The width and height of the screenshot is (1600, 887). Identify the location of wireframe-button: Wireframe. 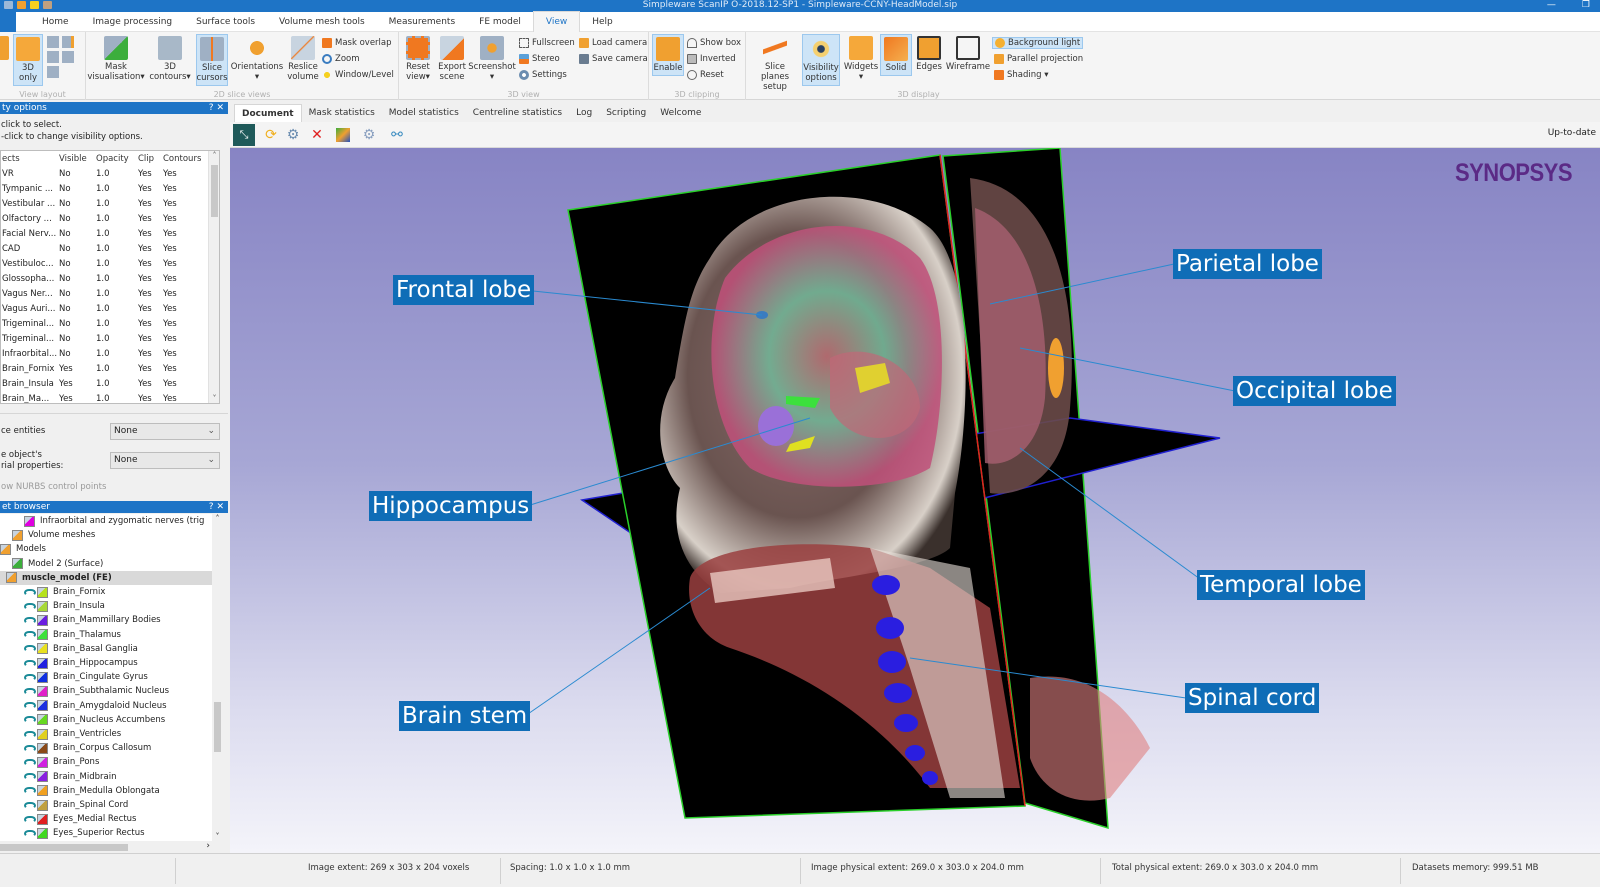
(968, 54).